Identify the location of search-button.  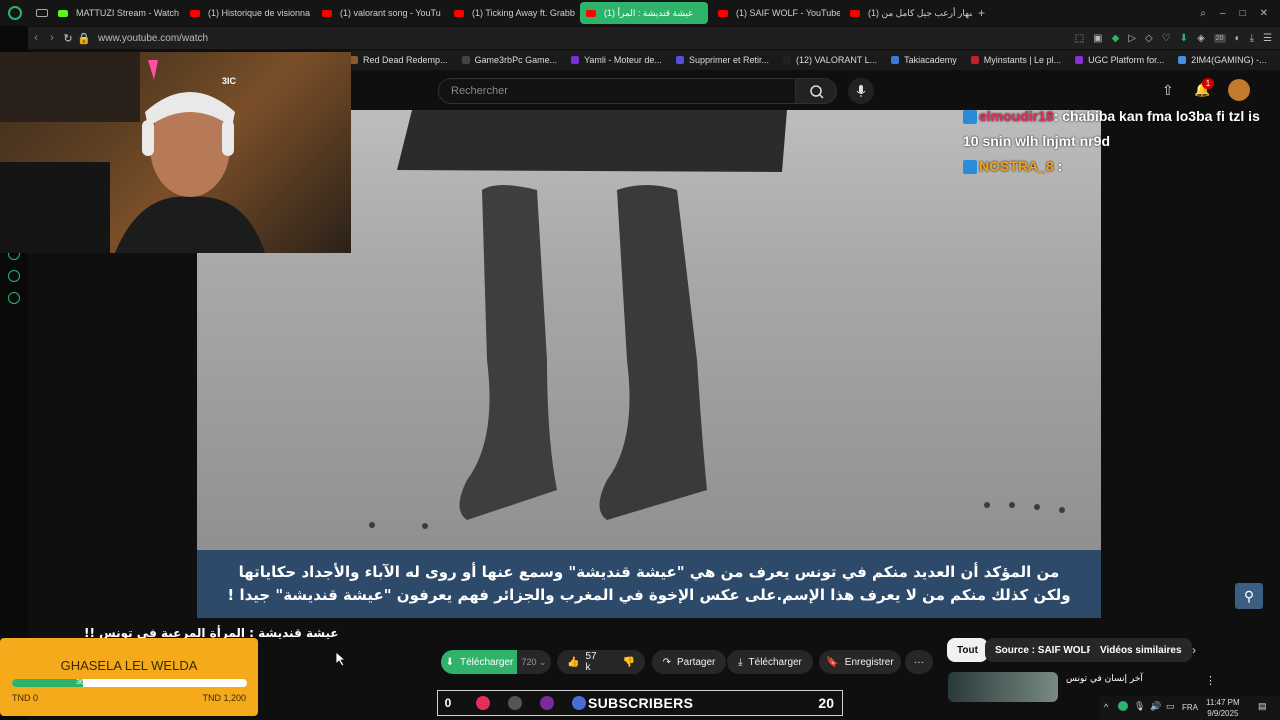
(816, 91).